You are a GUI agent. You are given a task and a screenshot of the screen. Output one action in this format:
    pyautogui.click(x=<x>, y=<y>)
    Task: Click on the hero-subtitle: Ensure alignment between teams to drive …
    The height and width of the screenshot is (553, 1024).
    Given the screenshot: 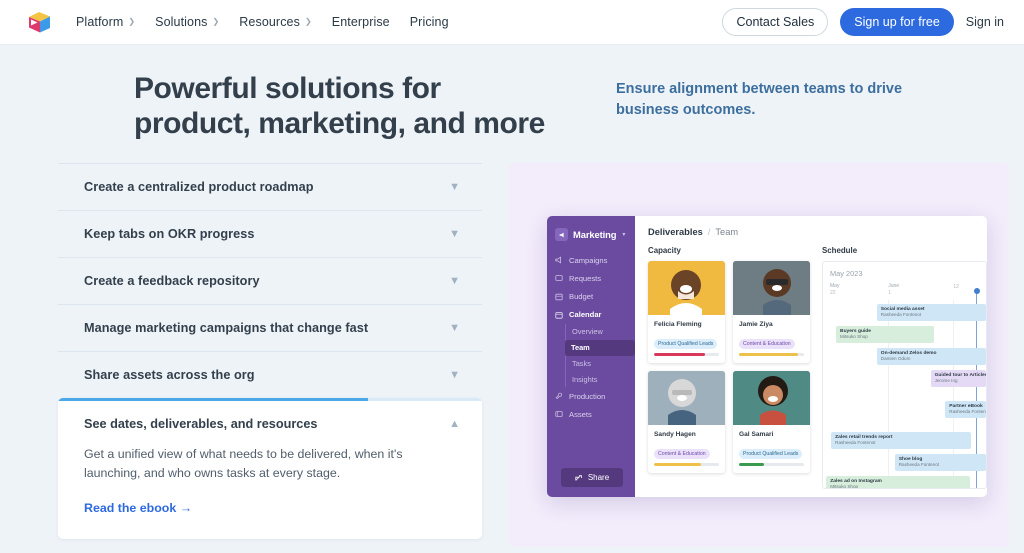 What is the action you would take?
    pyautogui.click(x=759, y=100)
    